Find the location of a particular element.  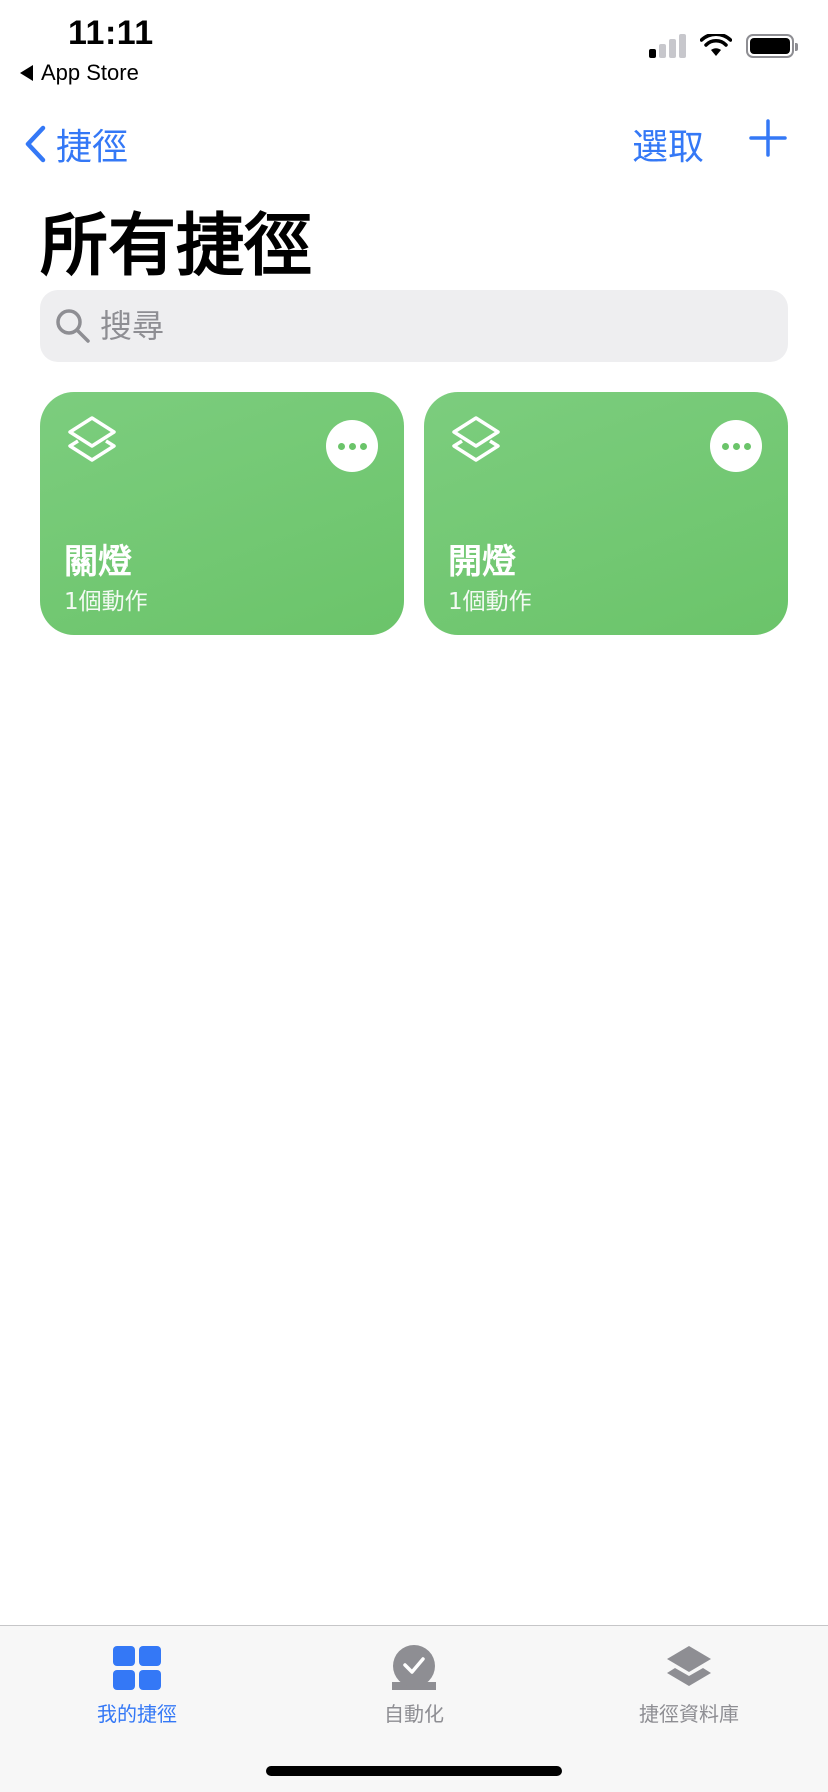

search-icon is located at coordinates (73, 326).